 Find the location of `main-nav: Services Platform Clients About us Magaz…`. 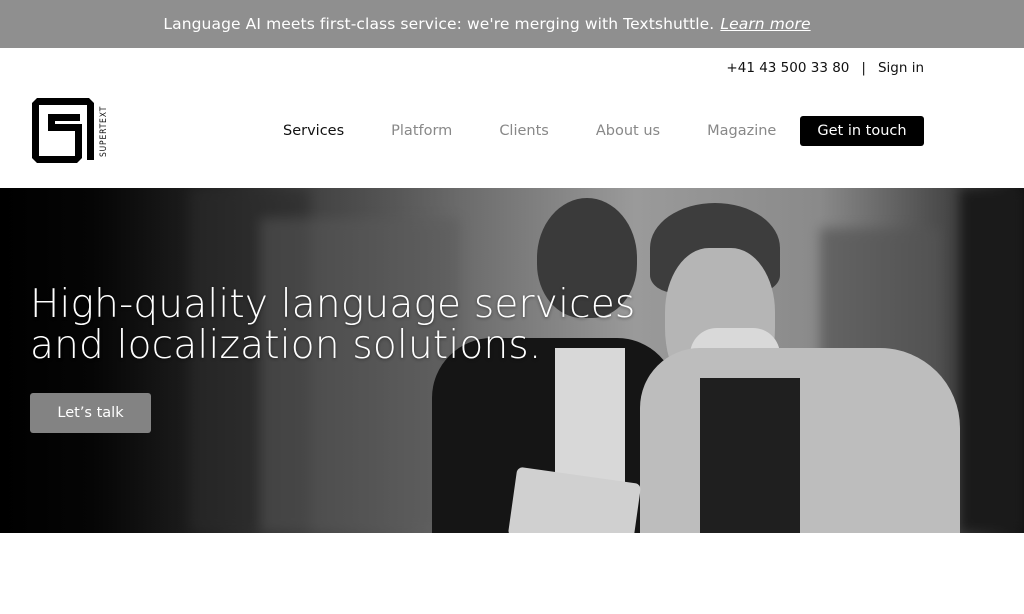

main-nav: Services Platform Clients About us Magaz… is located at coordinates (553, 131).